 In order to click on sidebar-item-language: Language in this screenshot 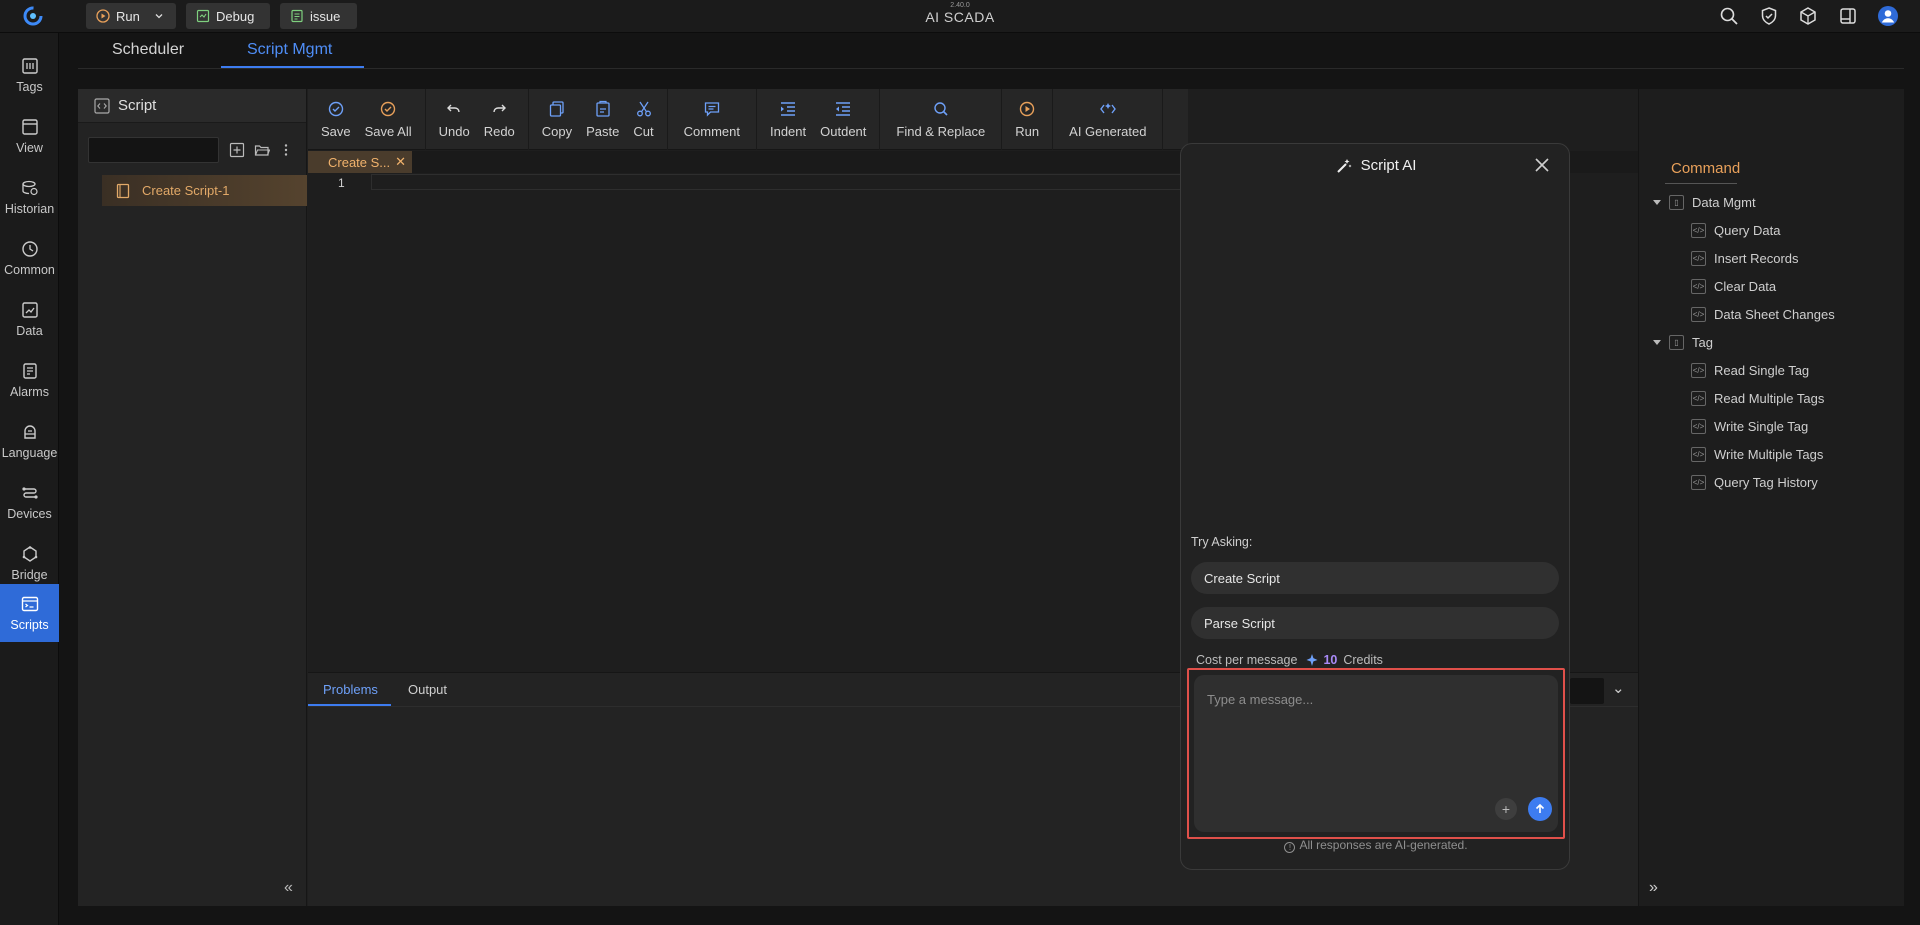, I will do `click(29, 441)`.